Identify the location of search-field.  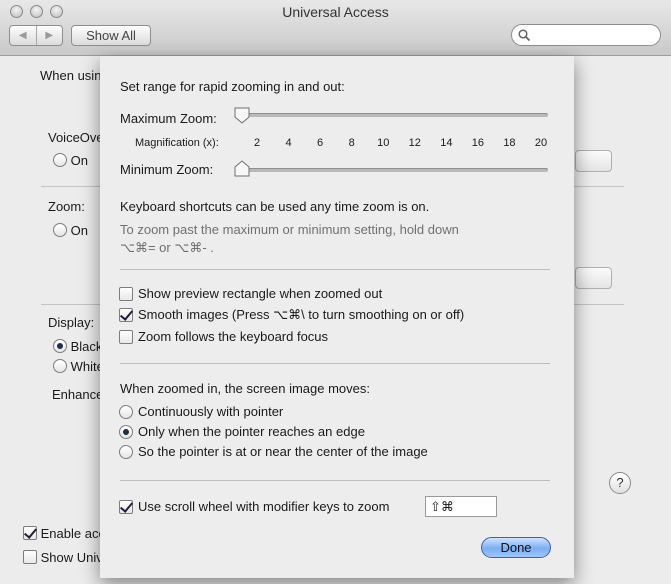
(586, 35).